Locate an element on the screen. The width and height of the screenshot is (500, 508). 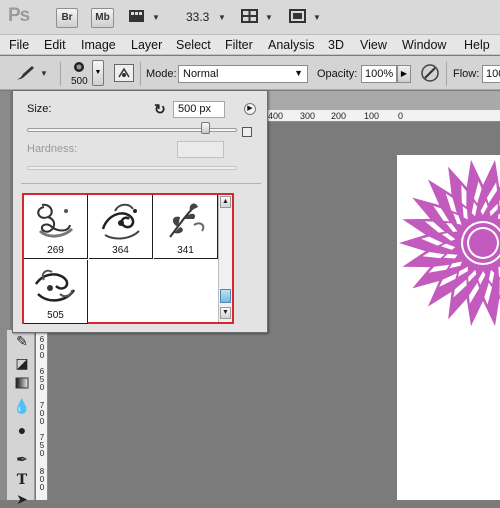
size-slider-thumb is located at coordinates (205, 128).